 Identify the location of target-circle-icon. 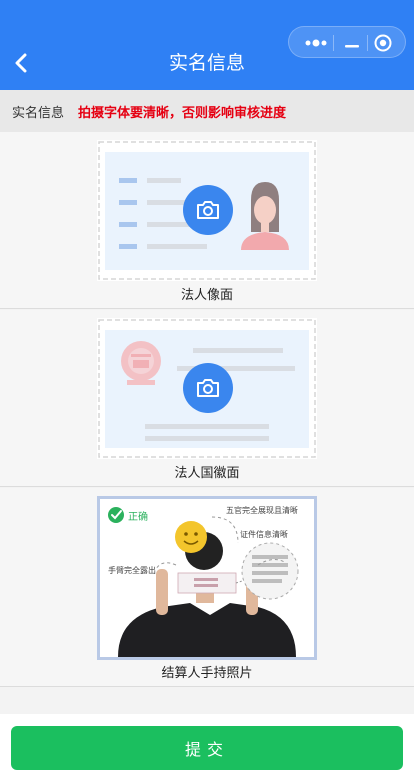
(383, 43).